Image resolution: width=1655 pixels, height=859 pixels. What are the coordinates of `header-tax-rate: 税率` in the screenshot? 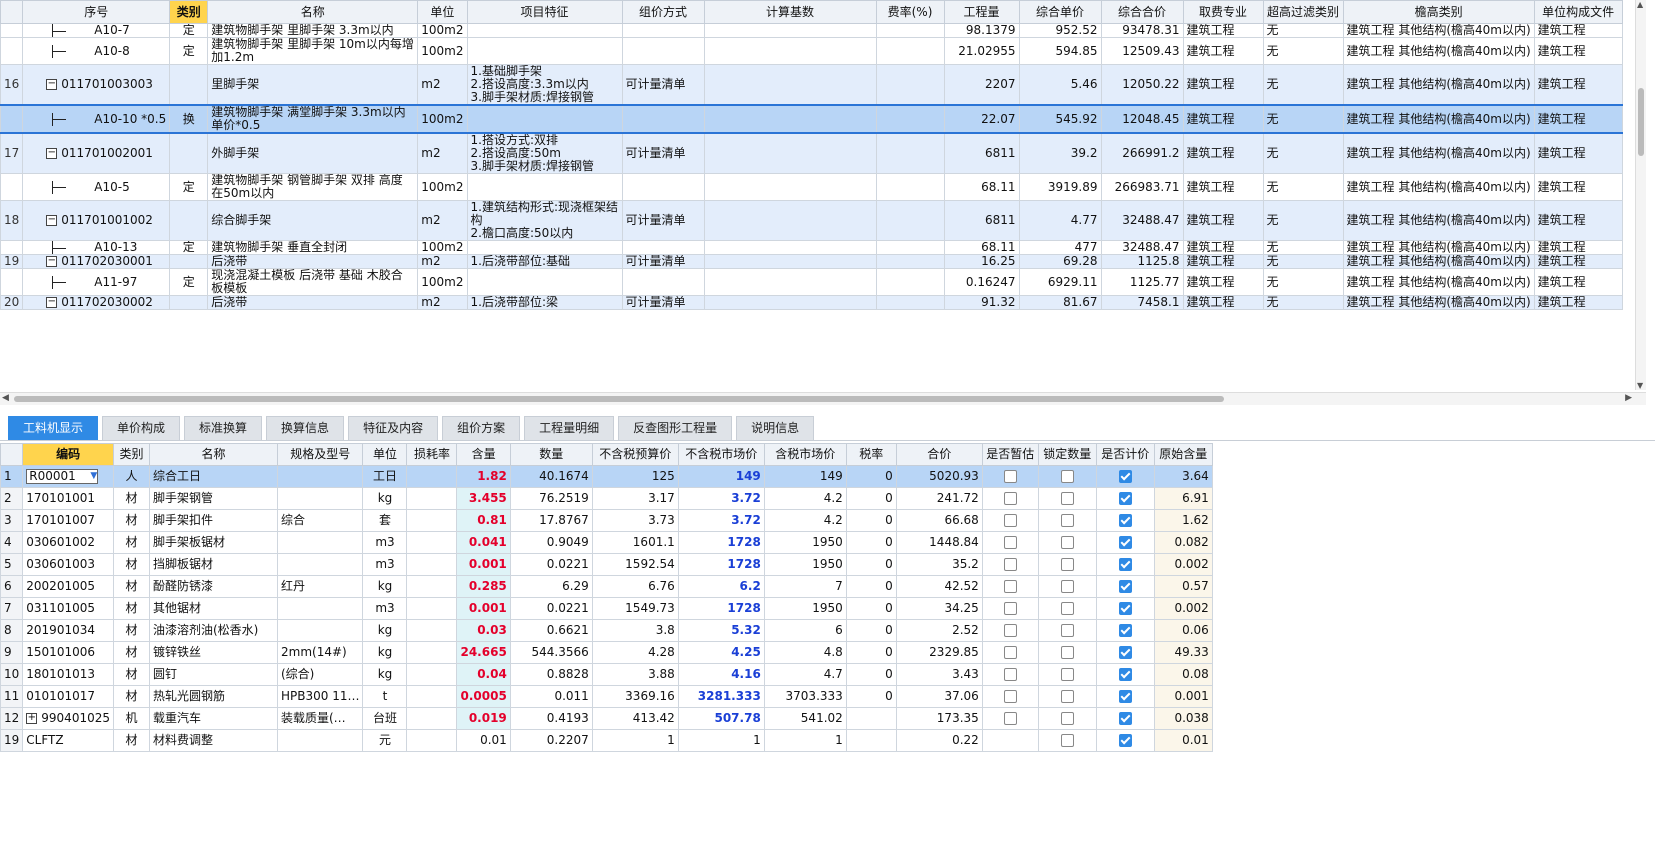 It's located at (871, 454).